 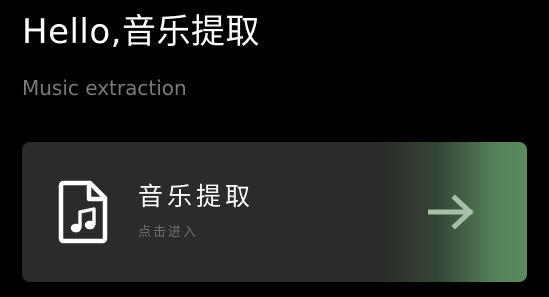 What do you see at coordinates (141, 32) in the screenshot?
I see `page-title: Hello,音乐提取` at bounding box center [141, 32].